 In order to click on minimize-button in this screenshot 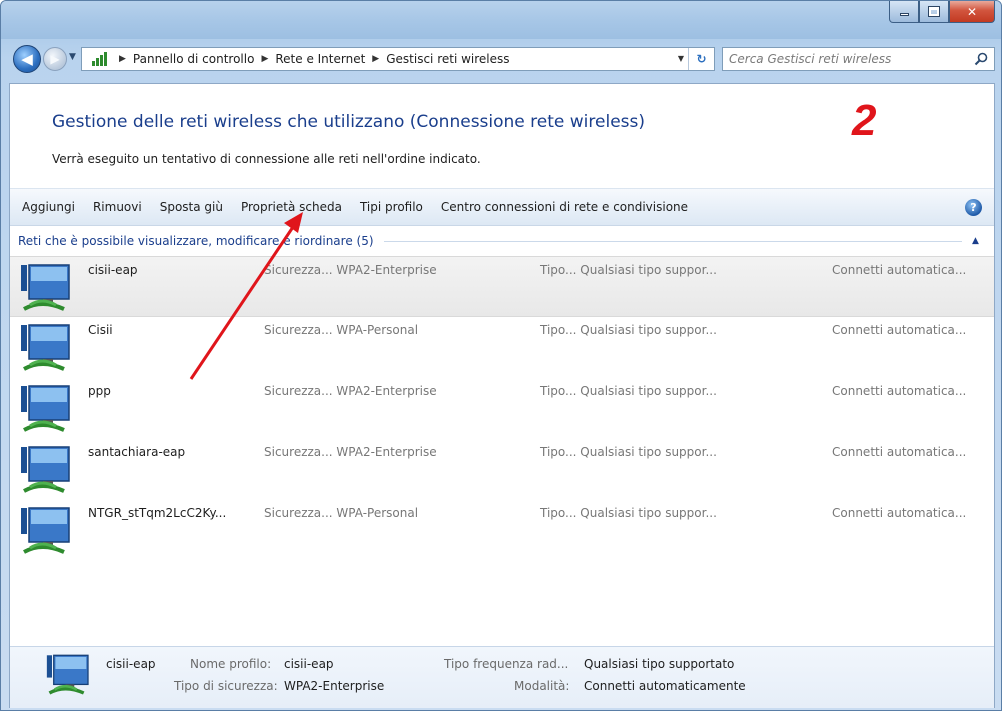, I will do `click(904, 12)`.